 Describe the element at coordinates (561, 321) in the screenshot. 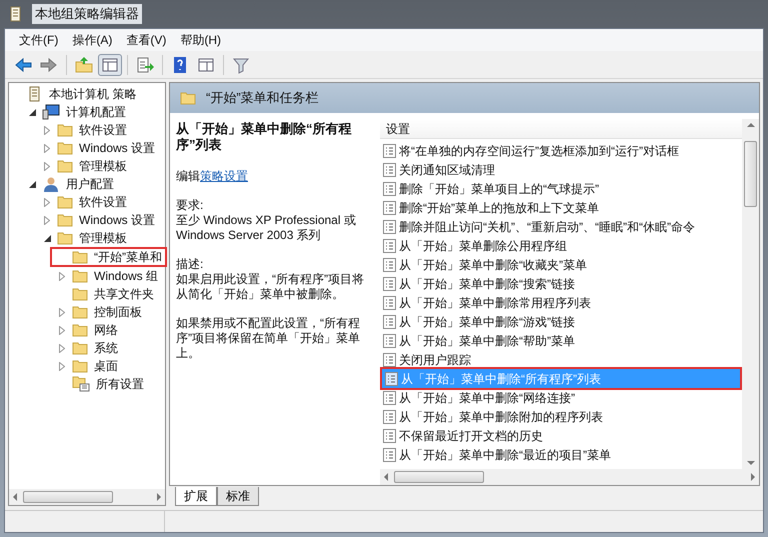

I see `setting-row: 从「开始」菜单中删除“游戏”链接` at that location.